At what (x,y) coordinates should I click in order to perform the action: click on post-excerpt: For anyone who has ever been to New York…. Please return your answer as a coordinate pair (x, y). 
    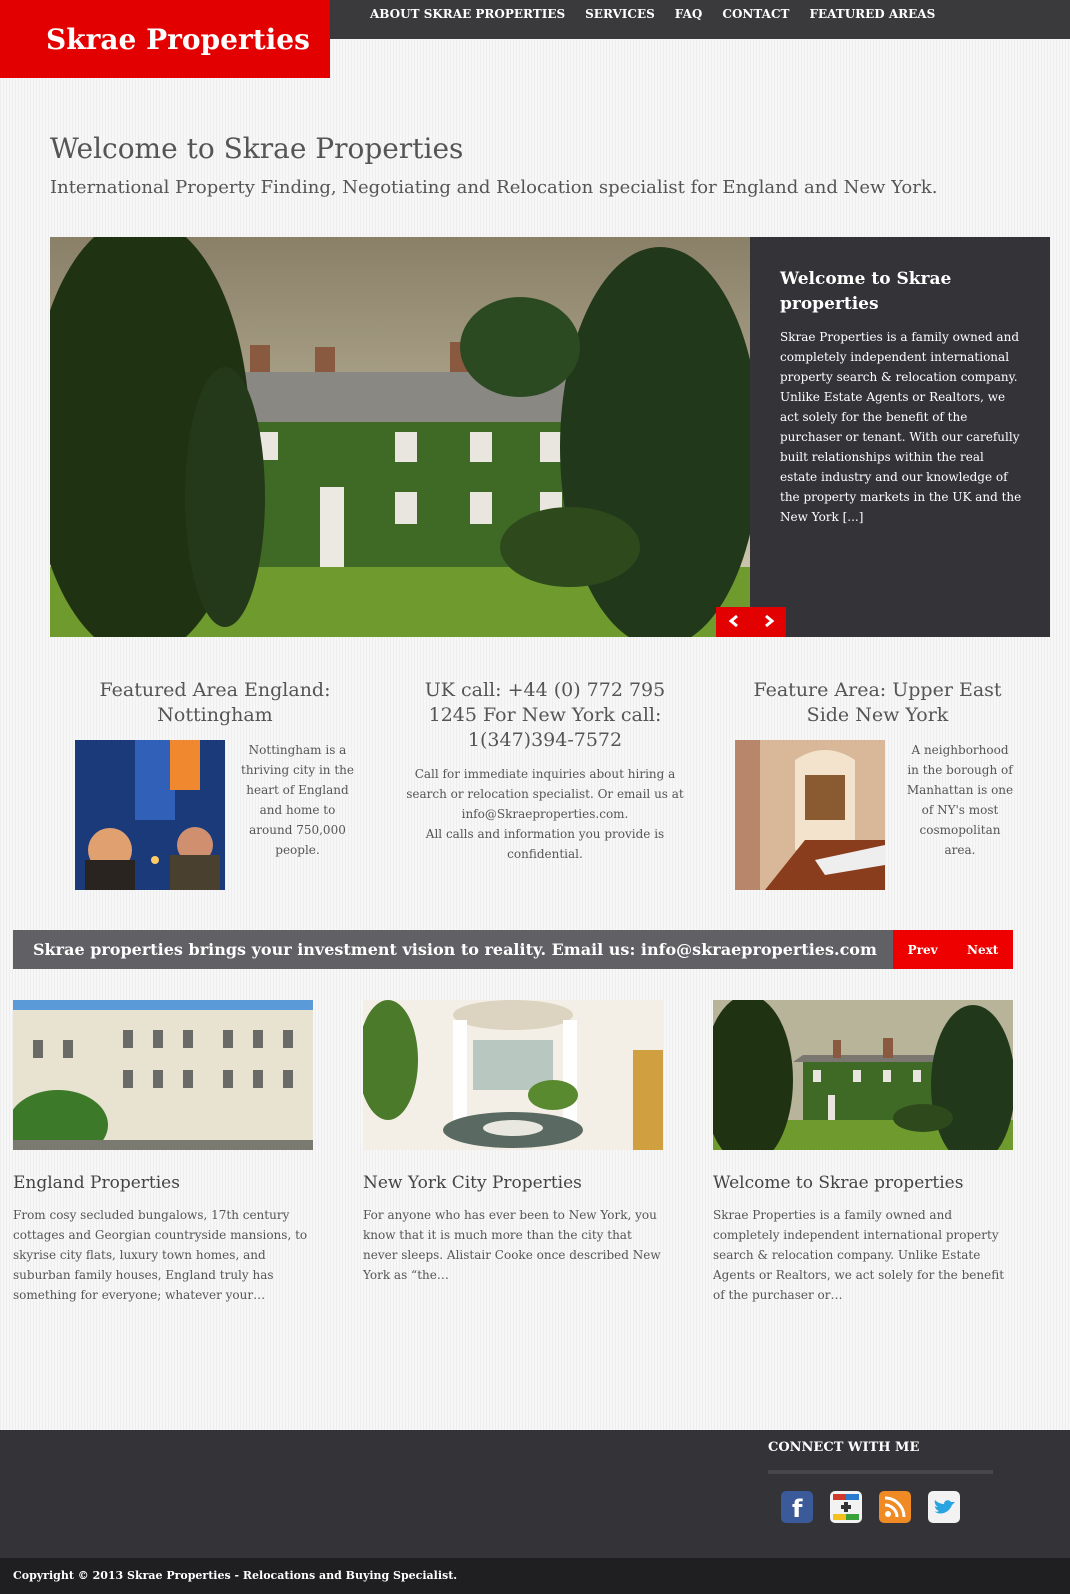
    Looking at the image, I should click on (512, 1245).